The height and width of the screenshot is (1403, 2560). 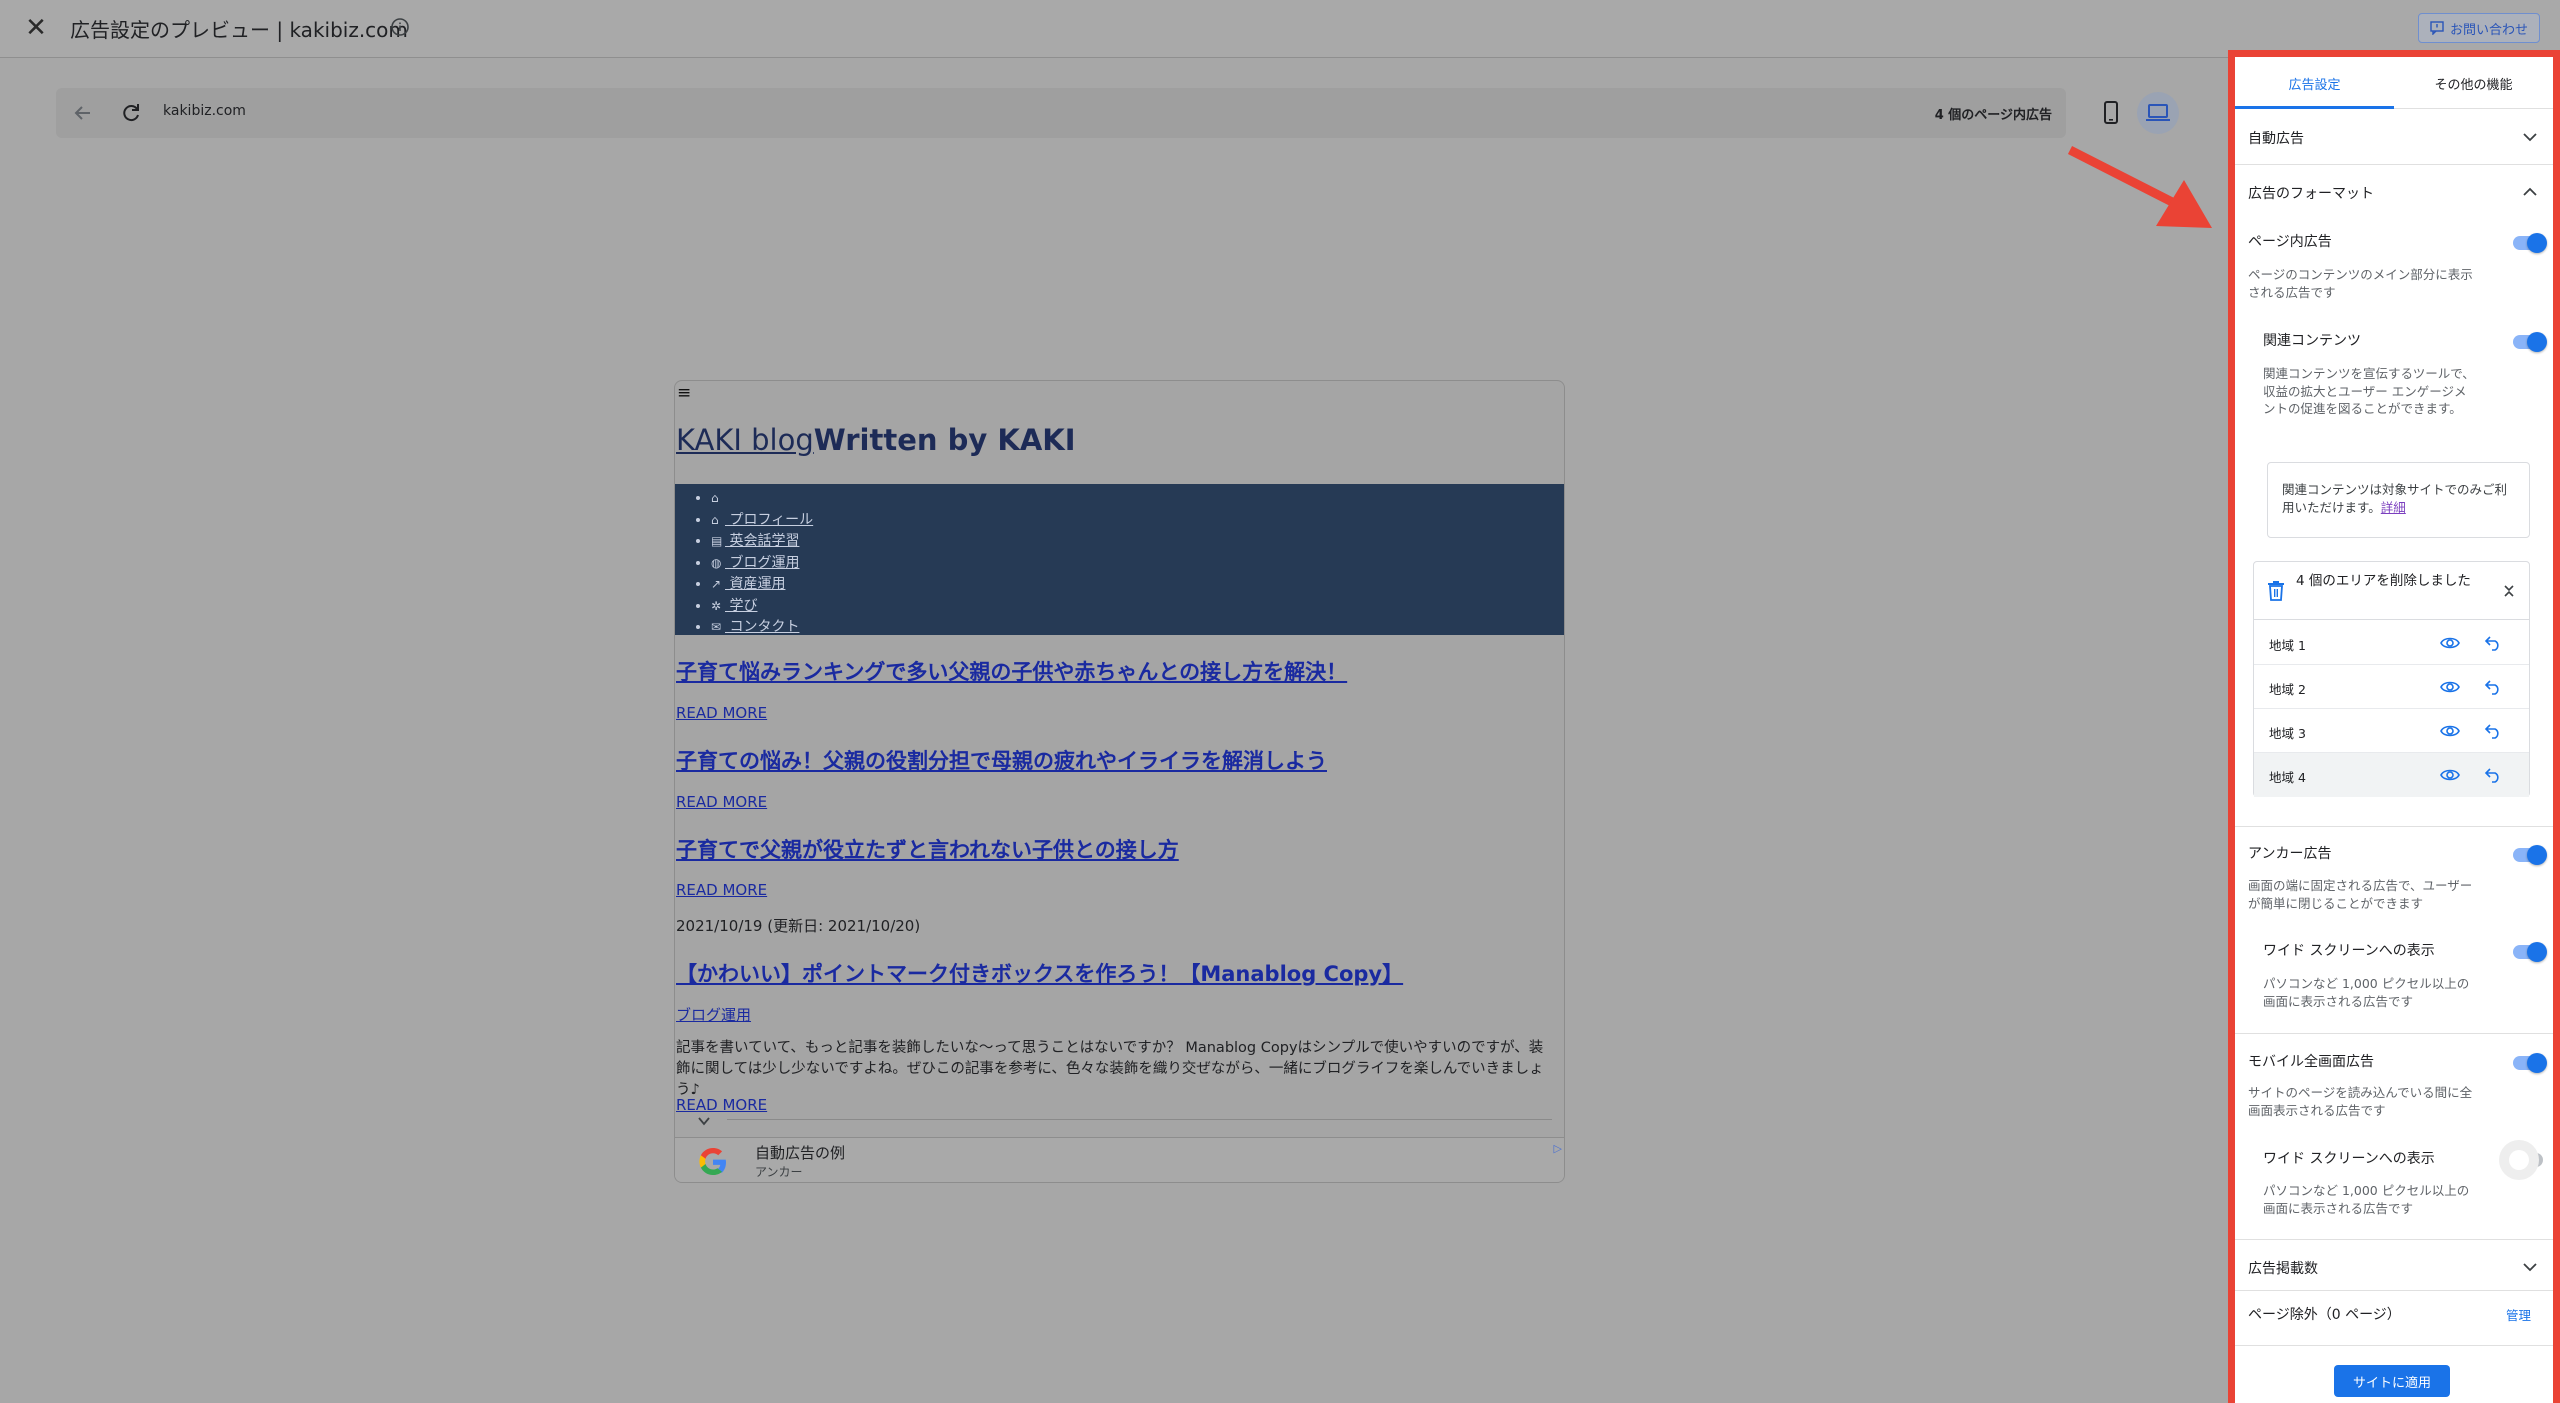 I want to click on category-link: ブログ運用, so click(x=713, y=1014).